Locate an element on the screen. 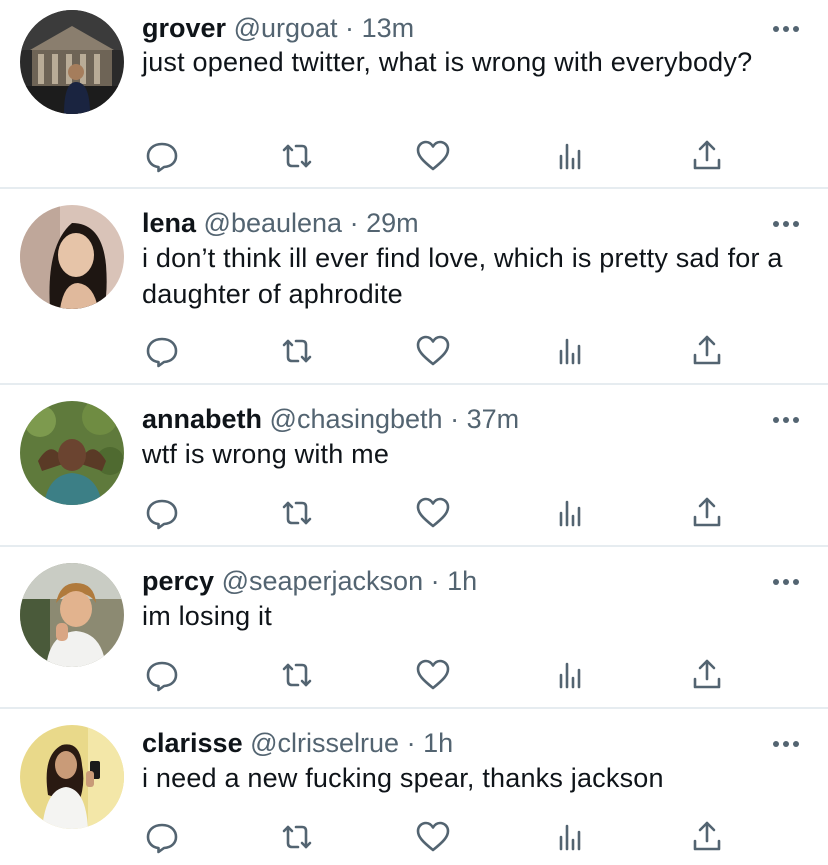 This screenshot has width=828, height=865. username: @beaulena is located at coordinates (273, 223).